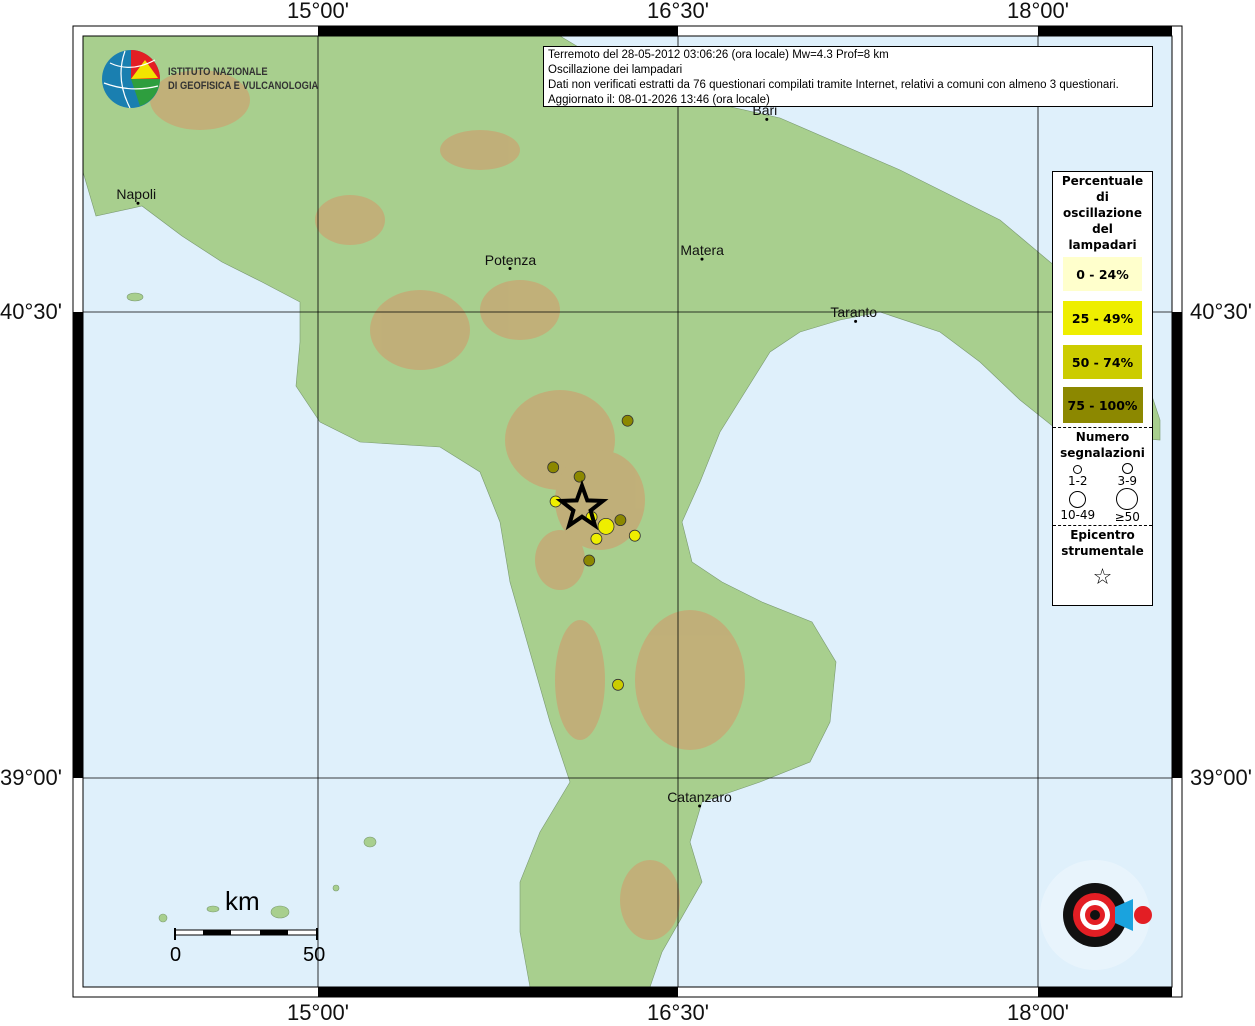 The width and height of the screenshot is (1255, 1026). I want to click on ingv-name-line2: DI GEOFISICA E VULCANOLOGIA, so click(243, 86).